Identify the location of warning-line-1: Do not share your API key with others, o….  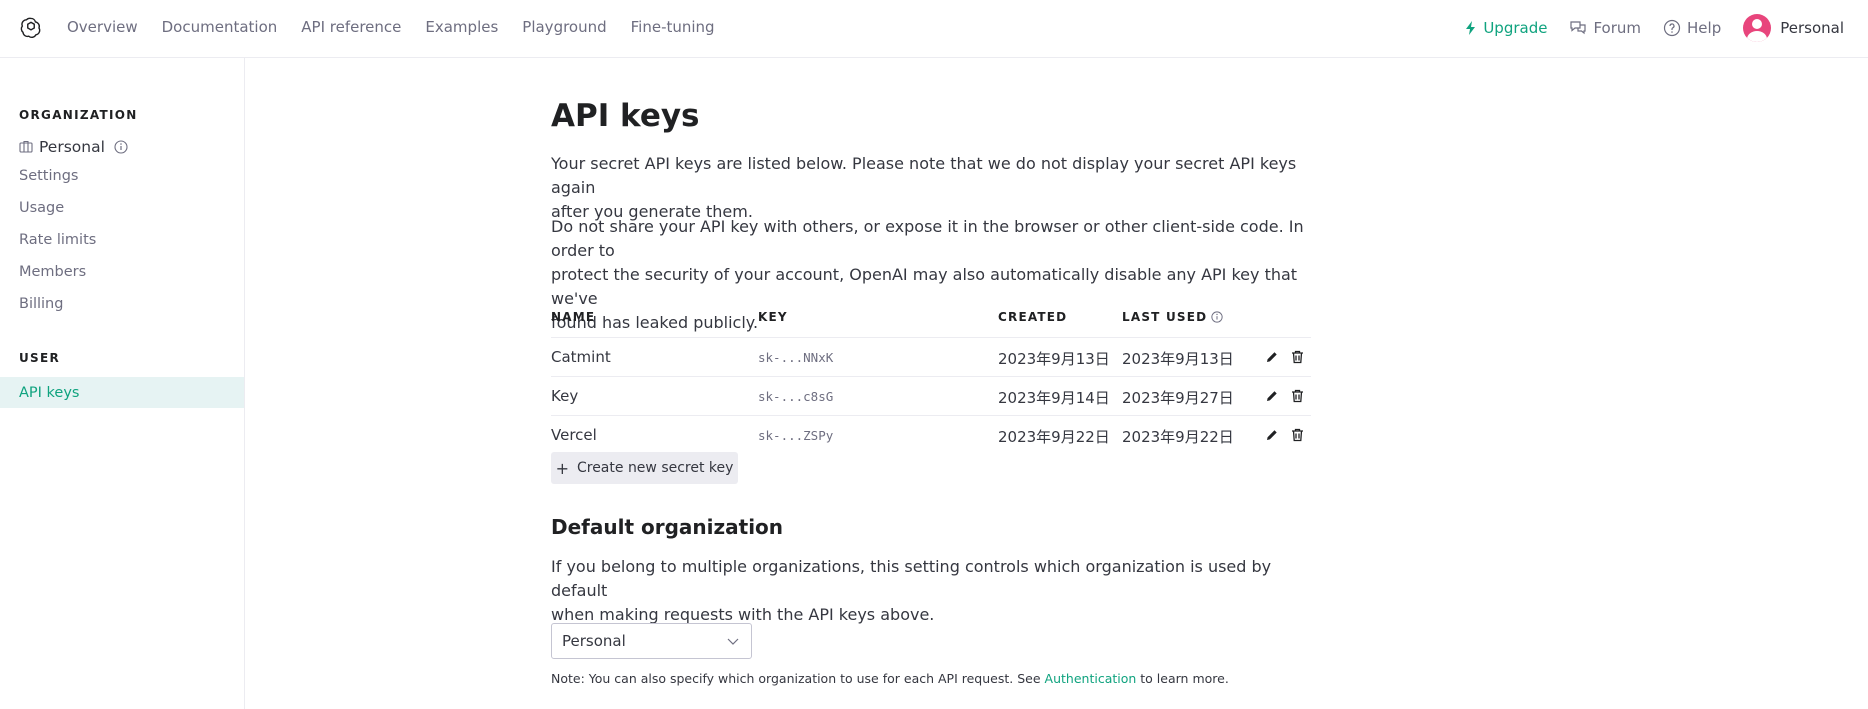
(927, 238).